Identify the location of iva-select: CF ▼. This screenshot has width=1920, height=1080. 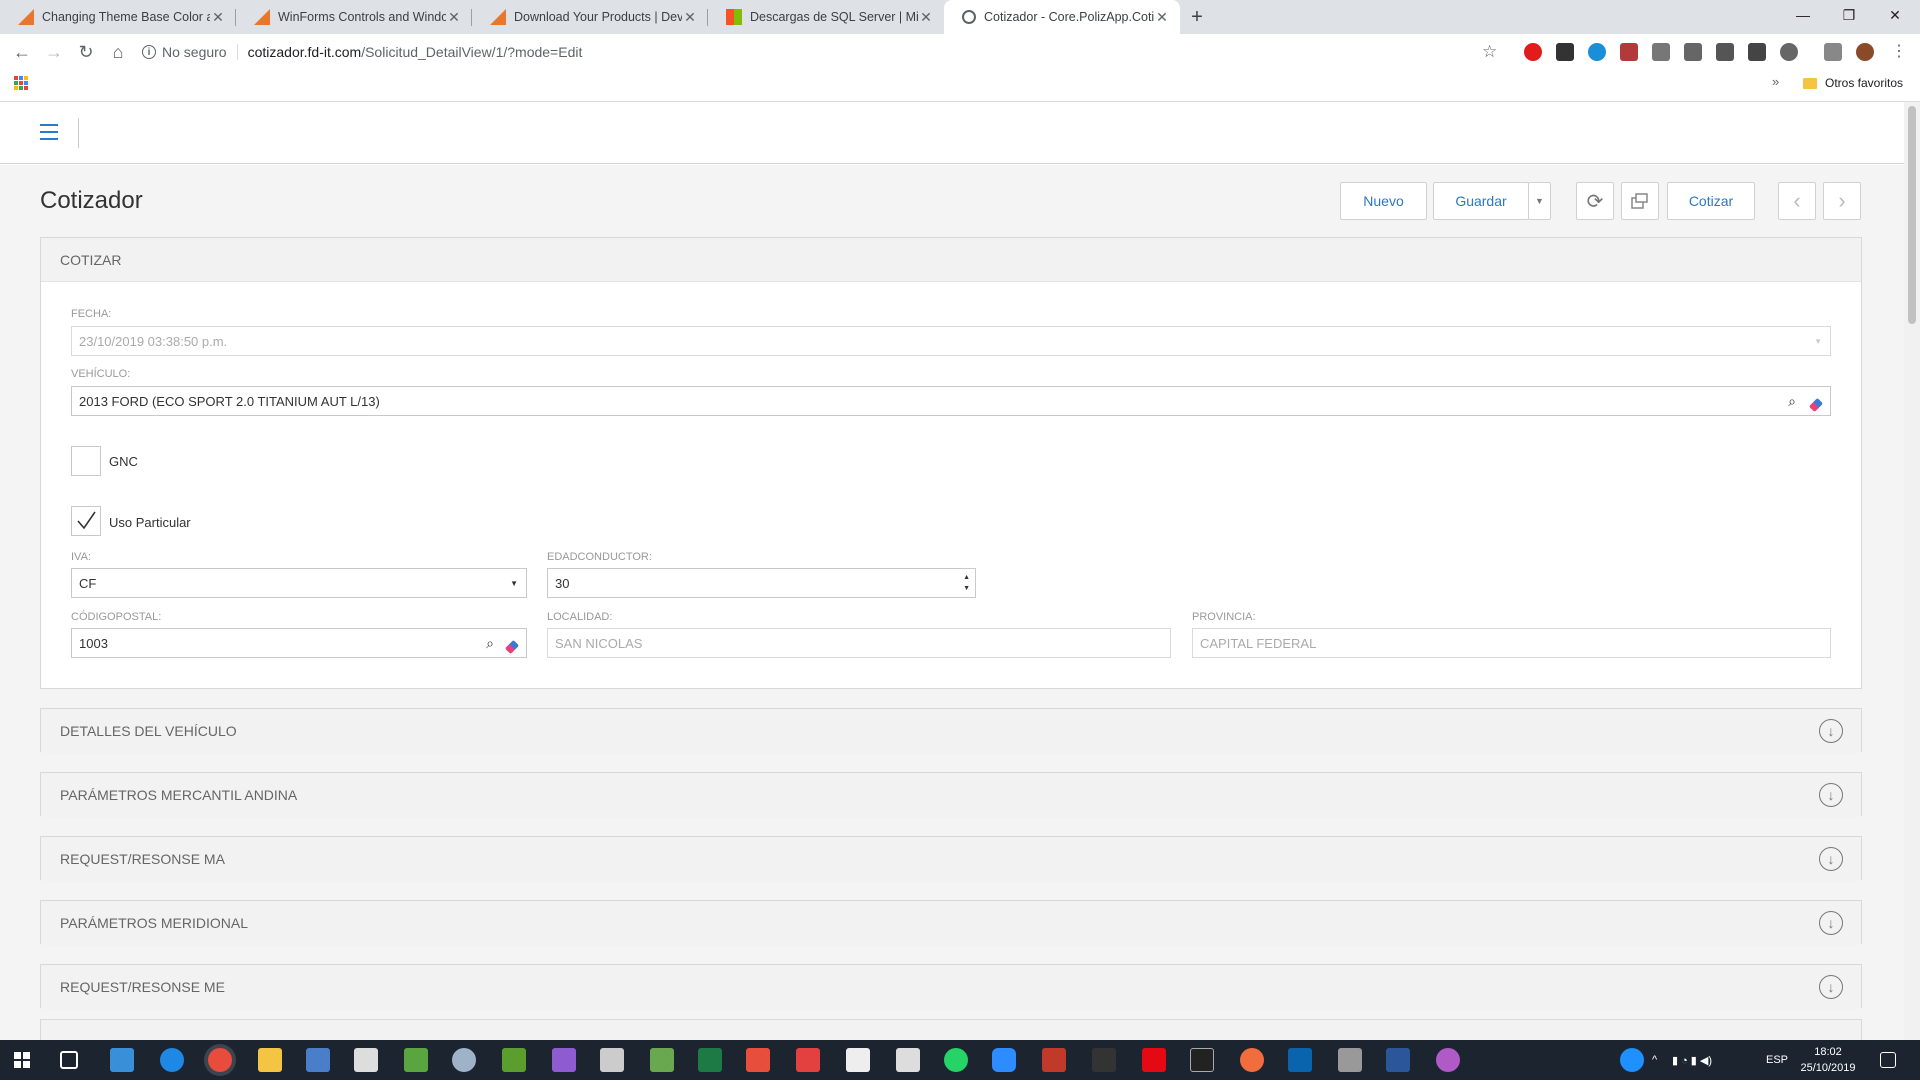
(299, 583).